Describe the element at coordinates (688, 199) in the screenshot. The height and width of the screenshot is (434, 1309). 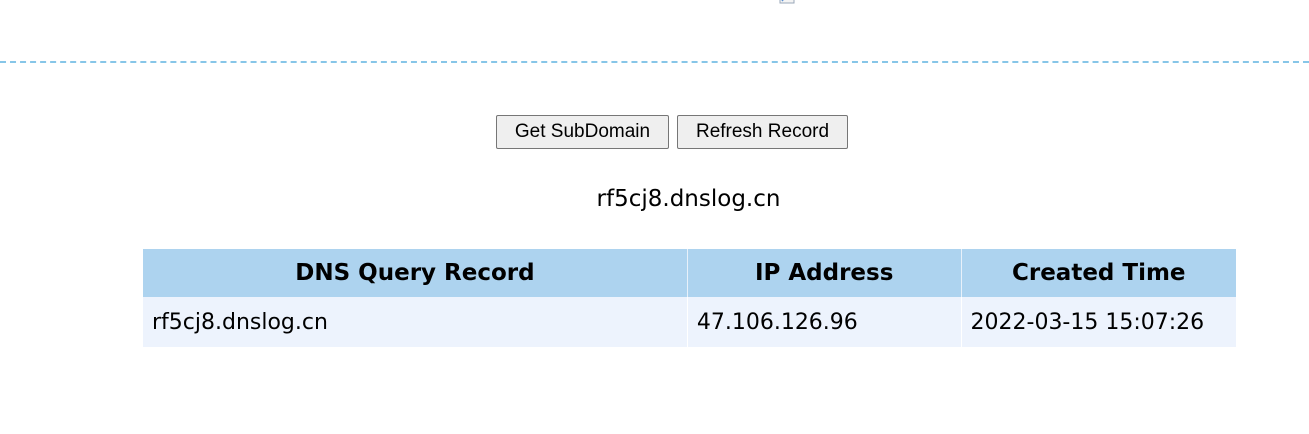
I see `subdomain-display: rf5cj8.dnslog.cn` at that location.